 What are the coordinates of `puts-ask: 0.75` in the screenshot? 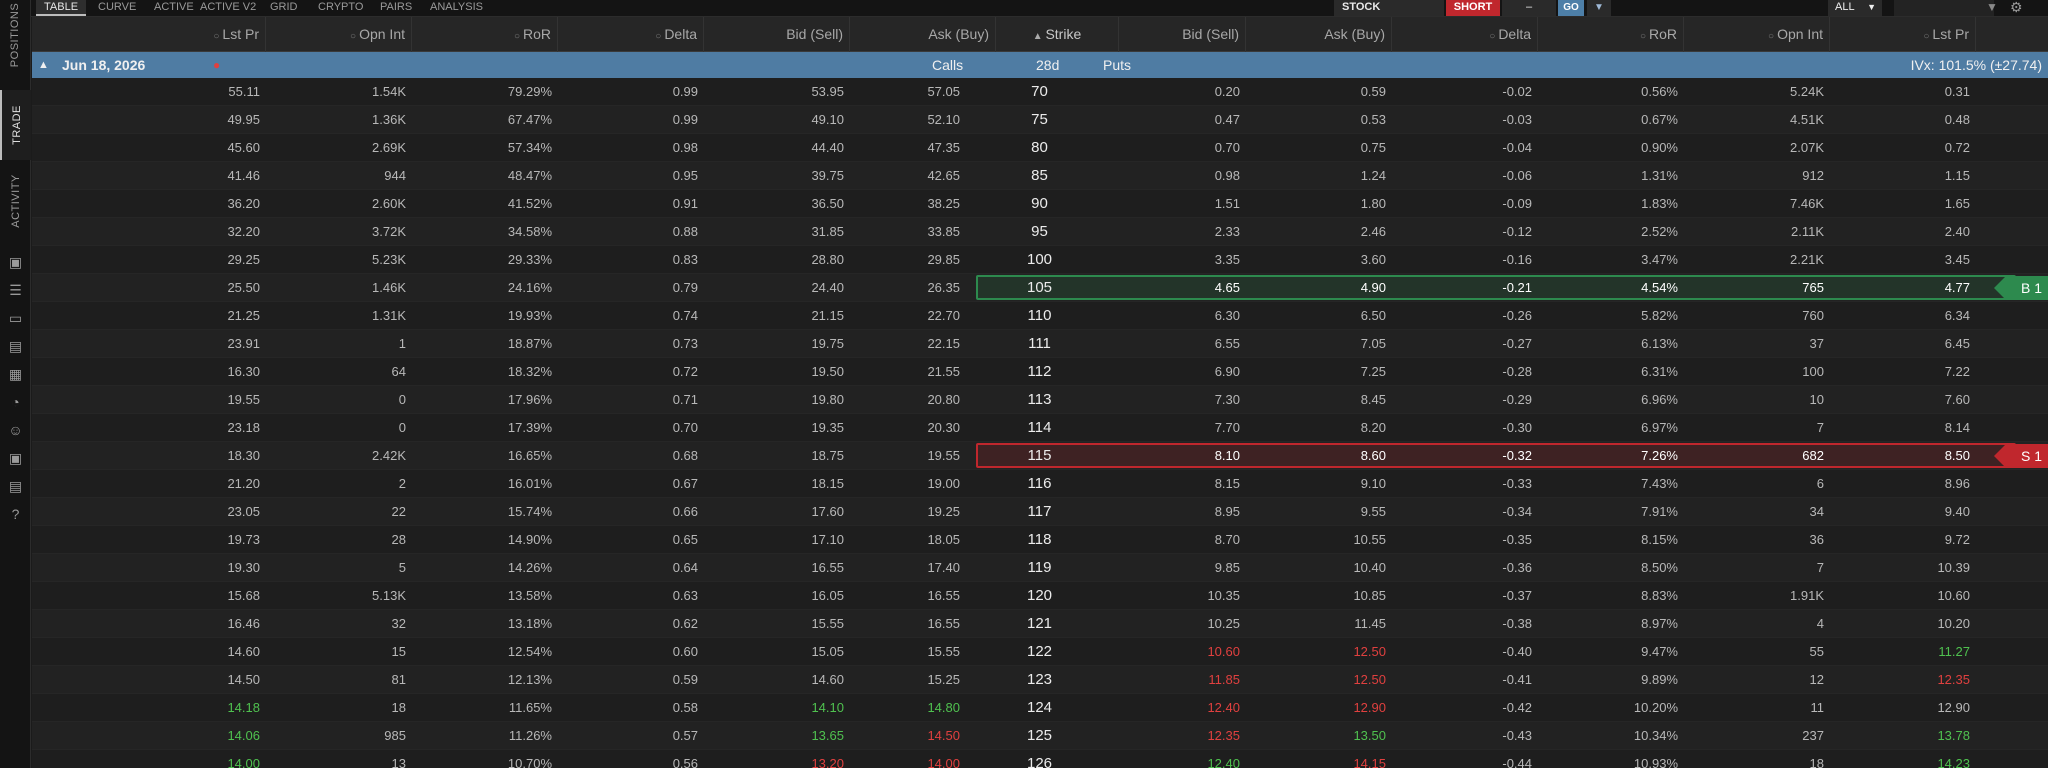 It's located at (1326, 148).